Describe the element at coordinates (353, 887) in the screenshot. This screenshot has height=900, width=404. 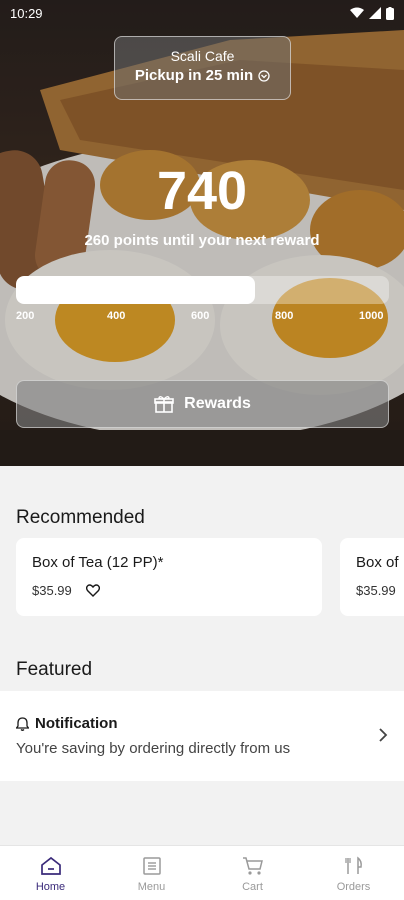
I see `tab-orders-label: Orders` at that location.